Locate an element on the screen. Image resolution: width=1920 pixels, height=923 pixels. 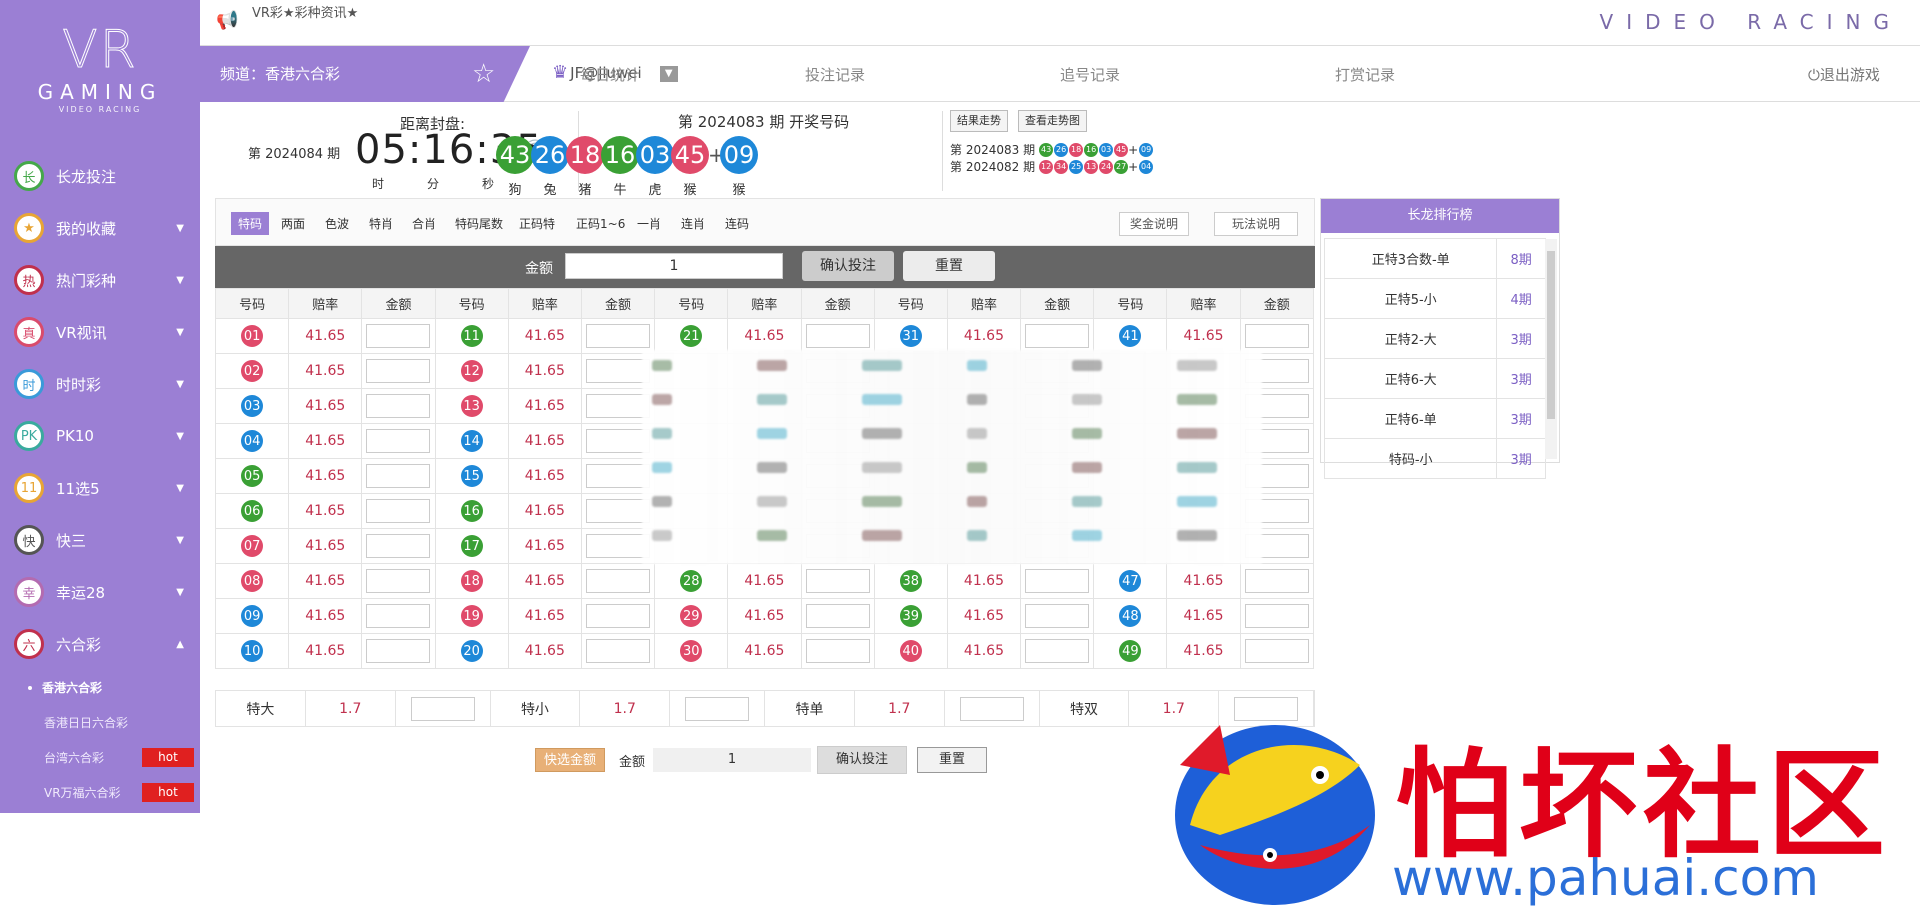
ranking-row: 正特6-大 3期 is located at coordinates (1434, 378).